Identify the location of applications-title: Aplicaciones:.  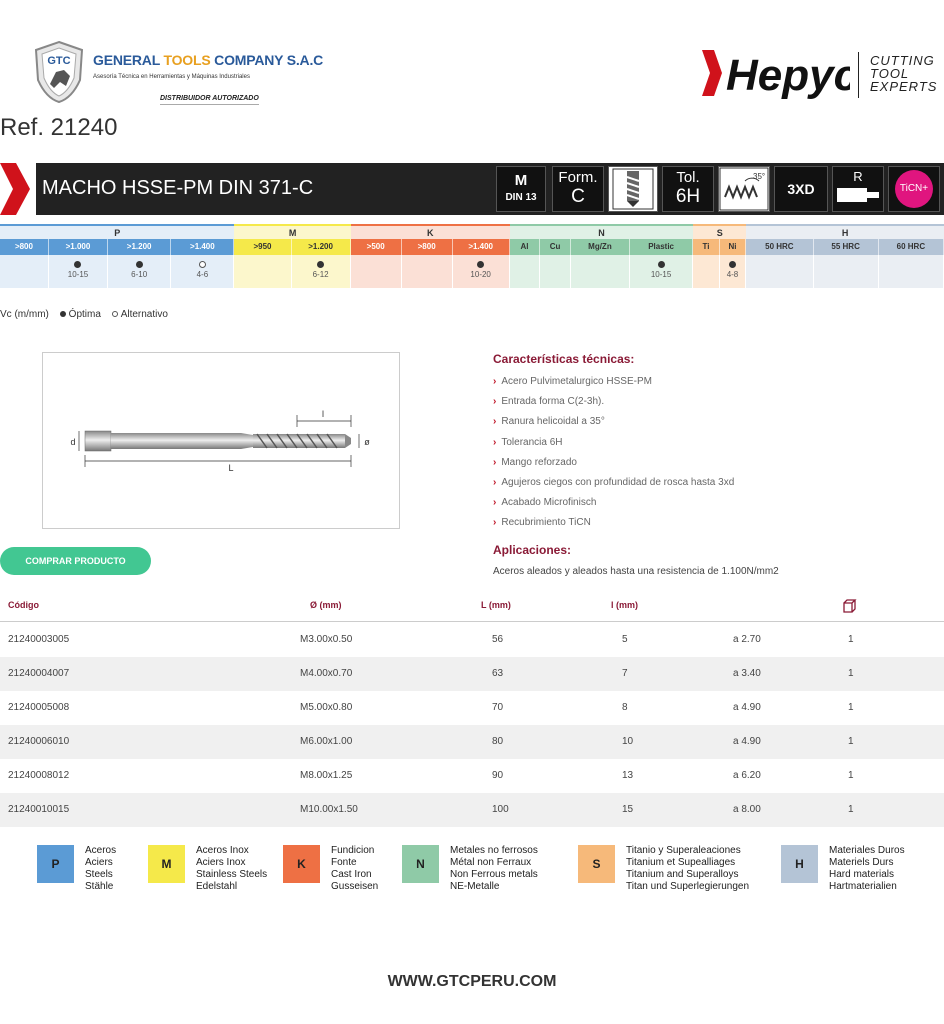
(532, 550).